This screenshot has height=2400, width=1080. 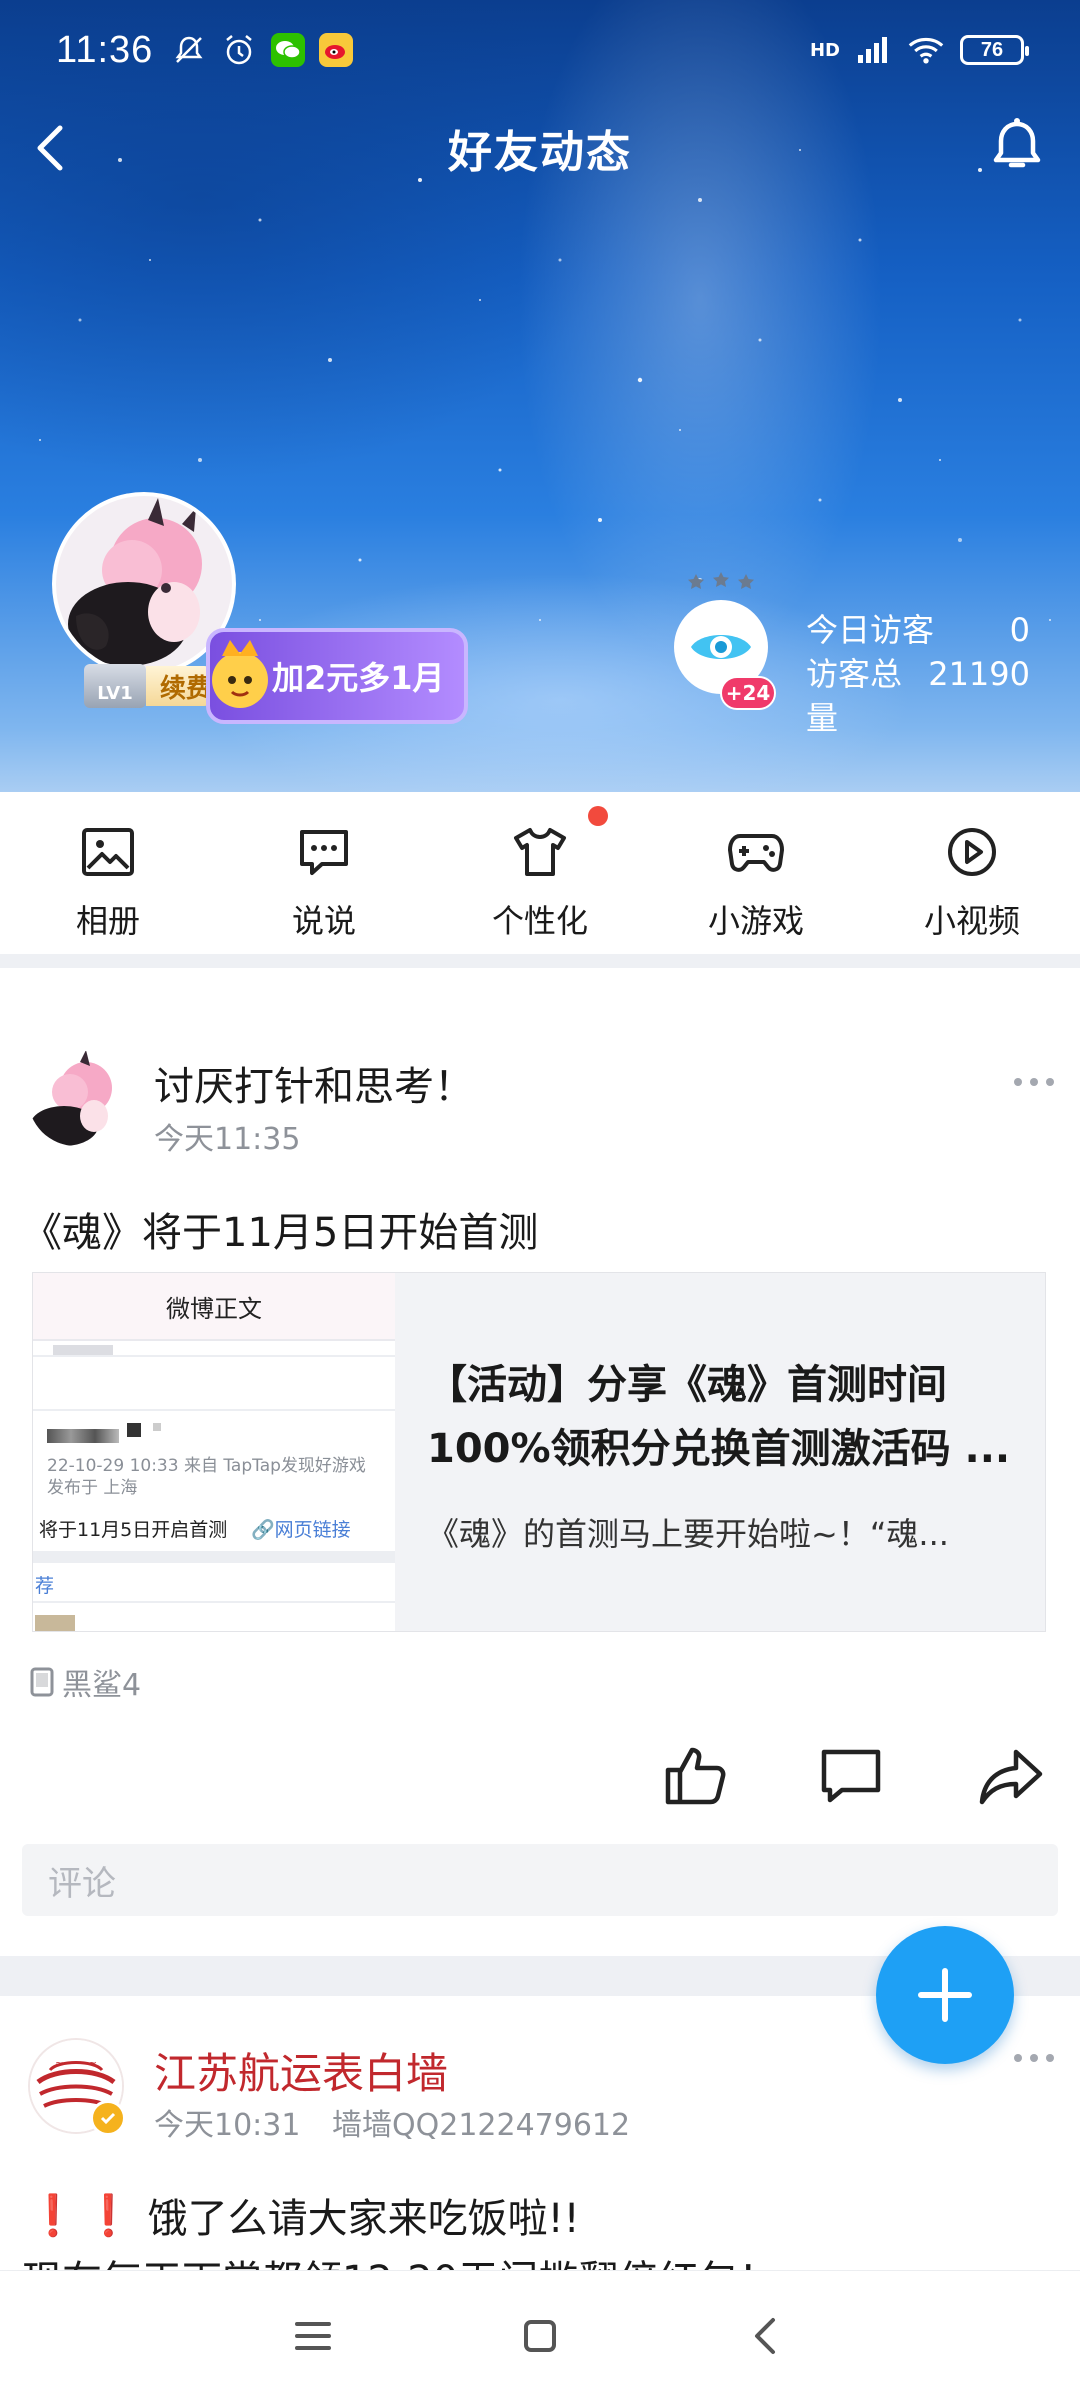 I want to click on thumbnail-text: 将于11月5日开启首测, so click(x=133, y=1530).